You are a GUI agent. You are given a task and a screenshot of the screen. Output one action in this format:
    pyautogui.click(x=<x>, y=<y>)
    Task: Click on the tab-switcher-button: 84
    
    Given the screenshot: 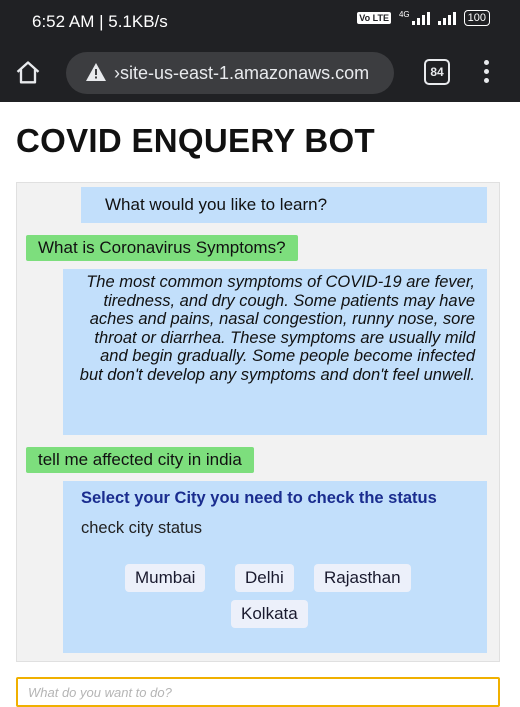 What is the action you would take?
    pyautogui.click(x=437, y=72)
    